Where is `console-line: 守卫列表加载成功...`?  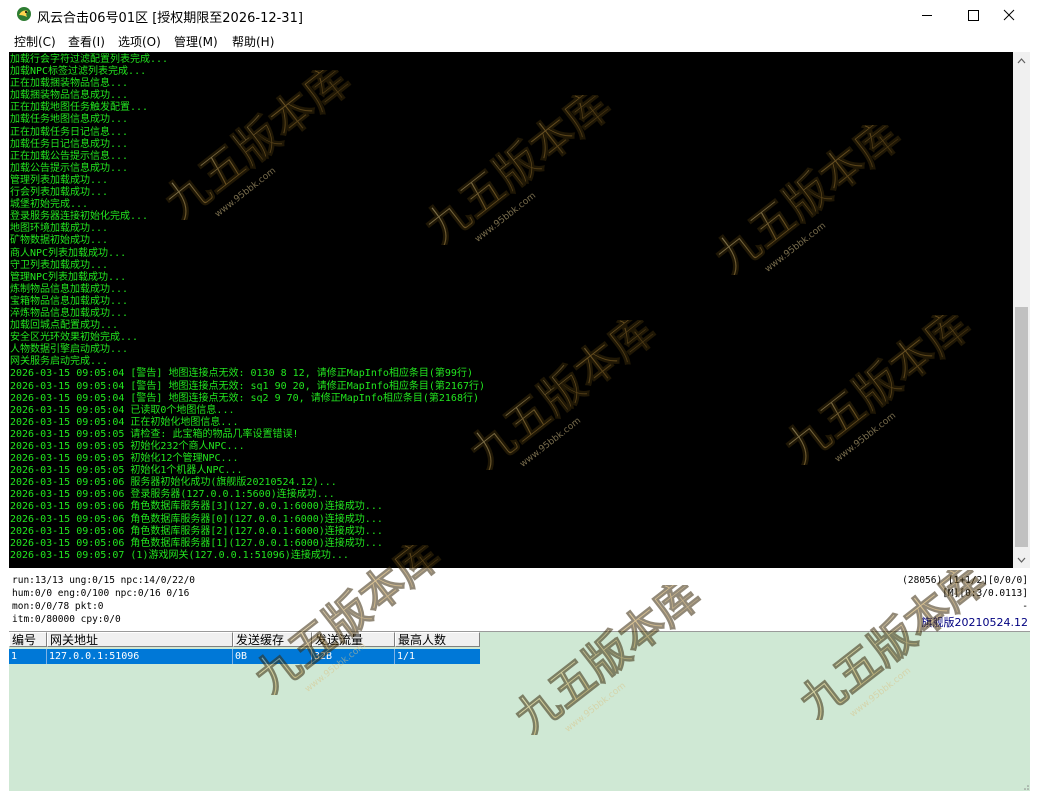
console-line: 守卫列表加载成功... is located at coordinates (59, 265).